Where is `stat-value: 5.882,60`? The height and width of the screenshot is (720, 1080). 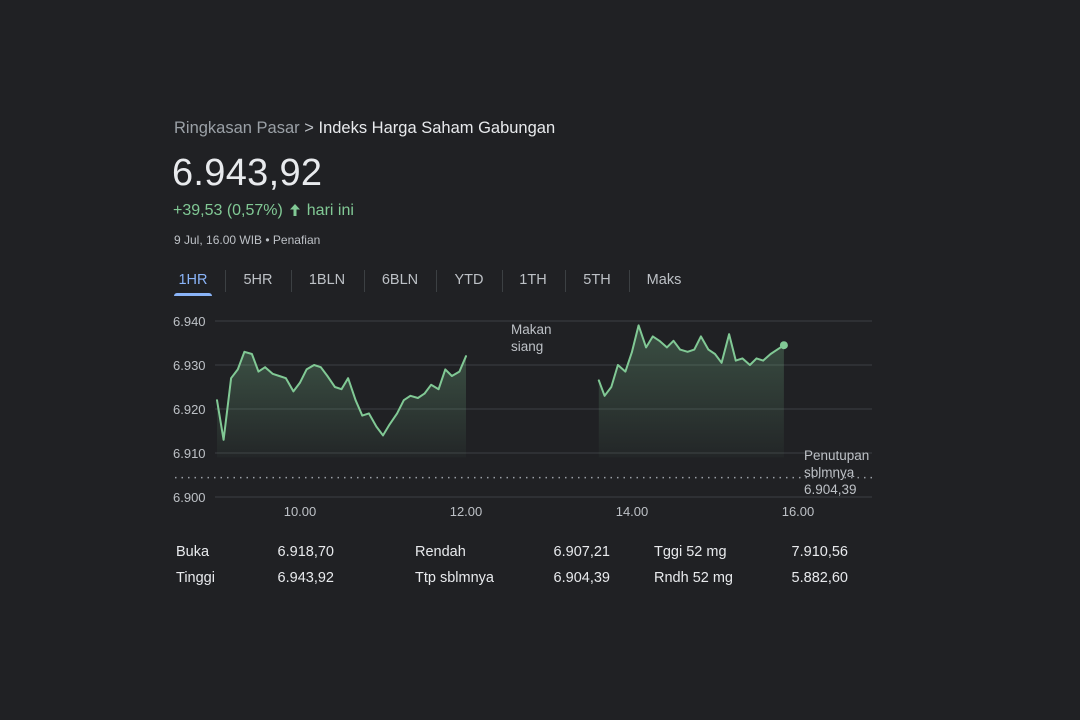 stat-value: 5.882,60 is located at coordinates (819, 578).